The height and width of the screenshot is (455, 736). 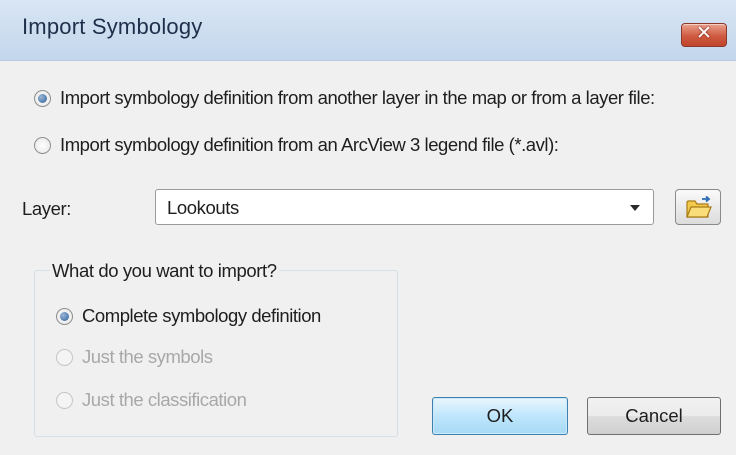 I want to click on browse-layer-file-button, so click(x=698, y=207).